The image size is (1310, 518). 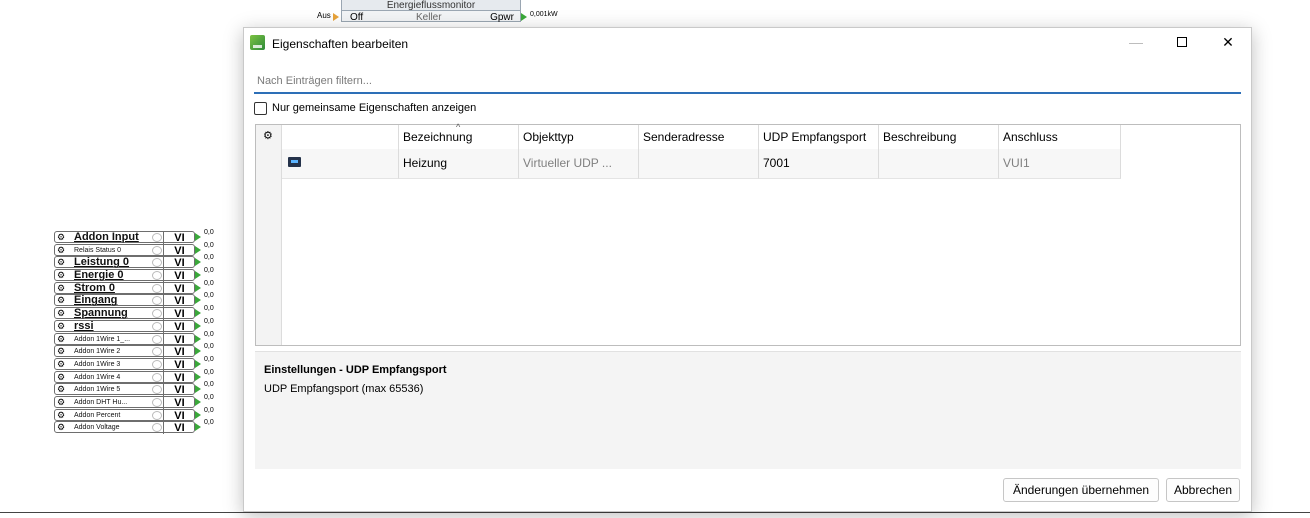 I want to click on addon-item: ⚙ Addon 1Wire 4 VI 0,0, so click(x=139, y=376).